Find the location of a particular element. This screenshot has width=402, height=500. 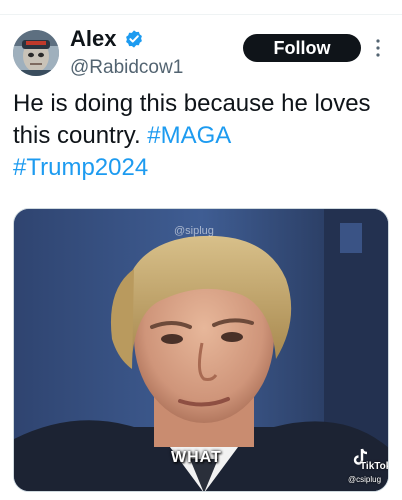

follow-button: Follow is located at coordinates (302, 48).